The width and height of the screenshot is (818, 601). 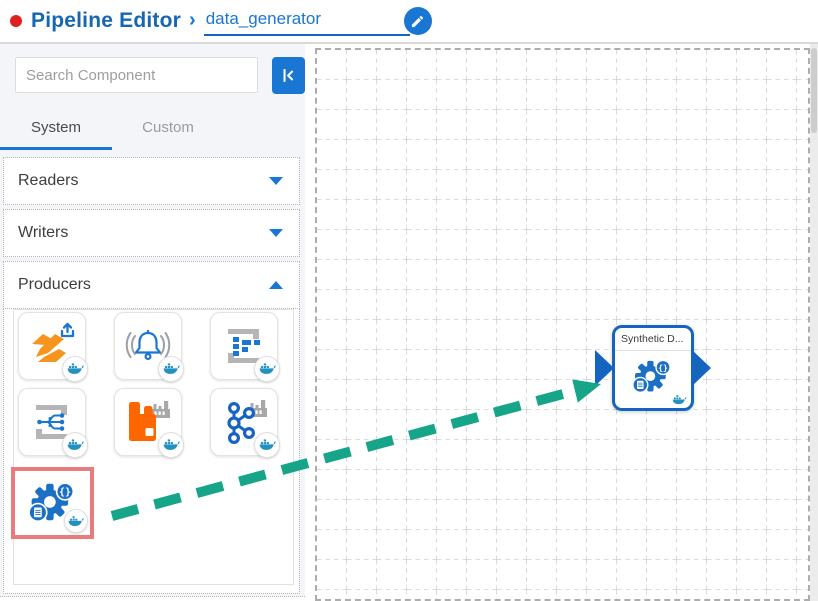 What do you see at coordinates (149, 347) in the screenshot?
I see `component-alert` at bounding box center [149, 347].